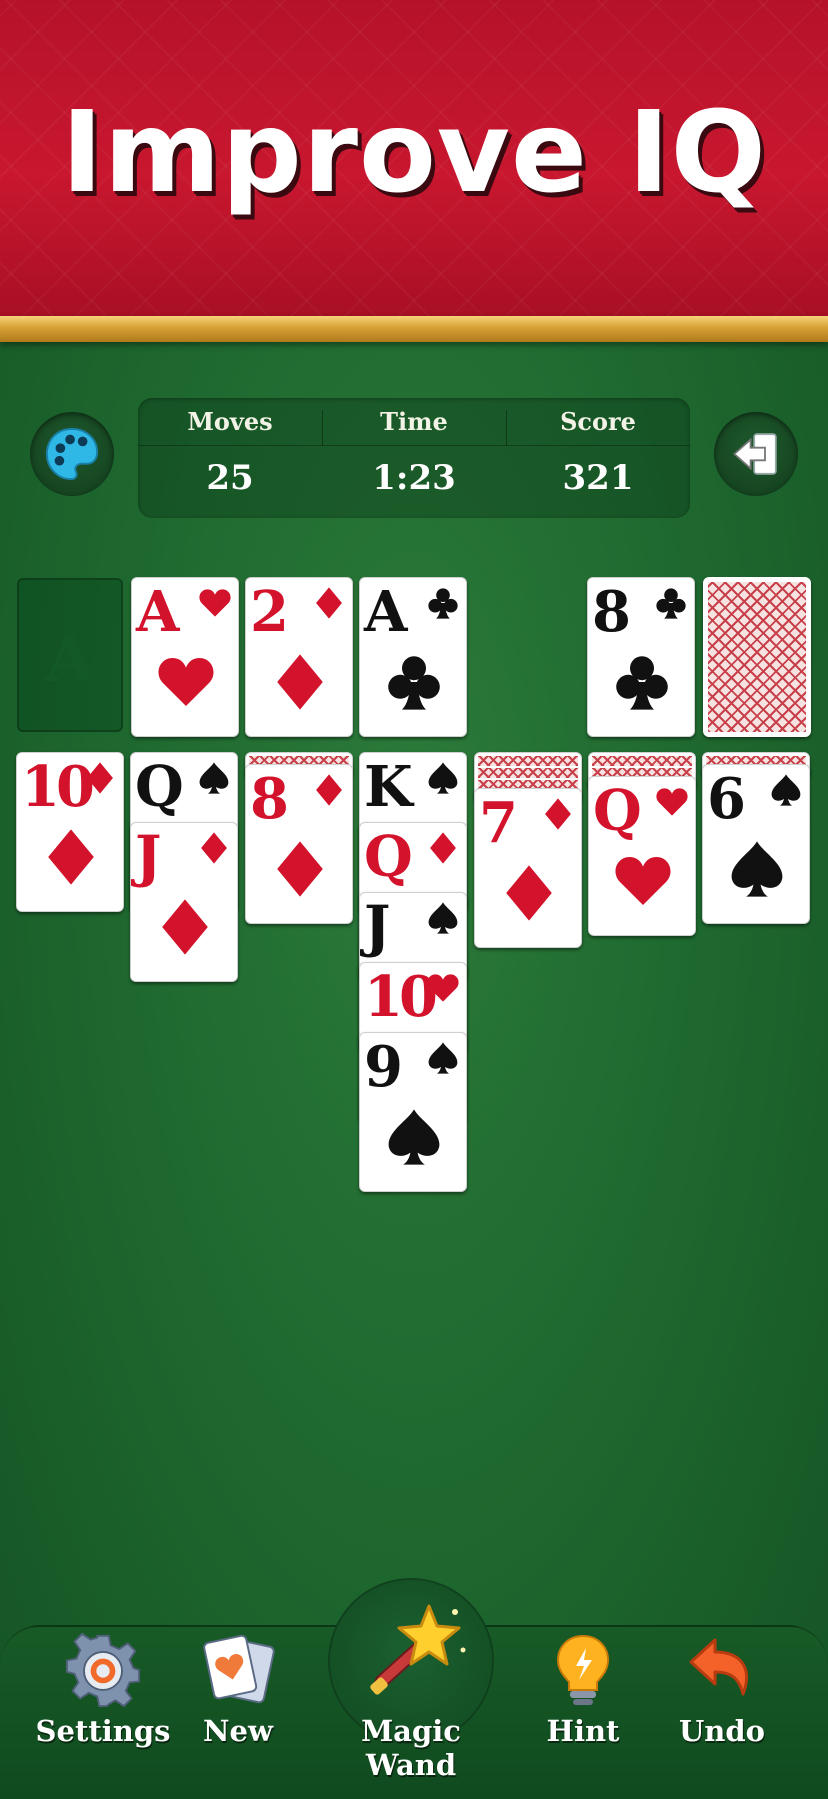  I want to click on foundation-slot-empty: A, so click(70, 655).